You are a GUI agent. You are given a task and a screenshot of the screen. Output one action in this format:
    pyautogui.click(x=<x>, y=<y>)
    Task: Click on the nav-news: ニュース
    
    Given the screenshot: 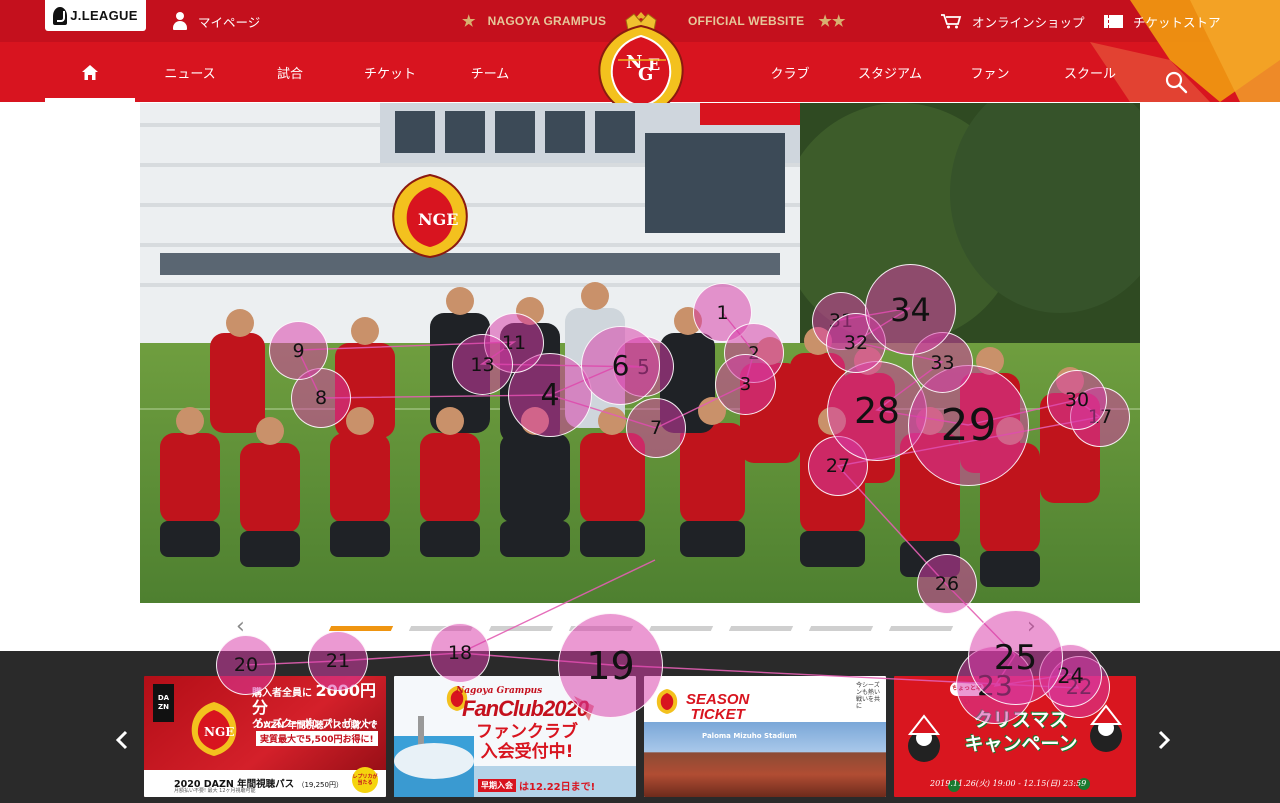 What is the action you would take?
    pyautogui.click(x=190, y=72)
    